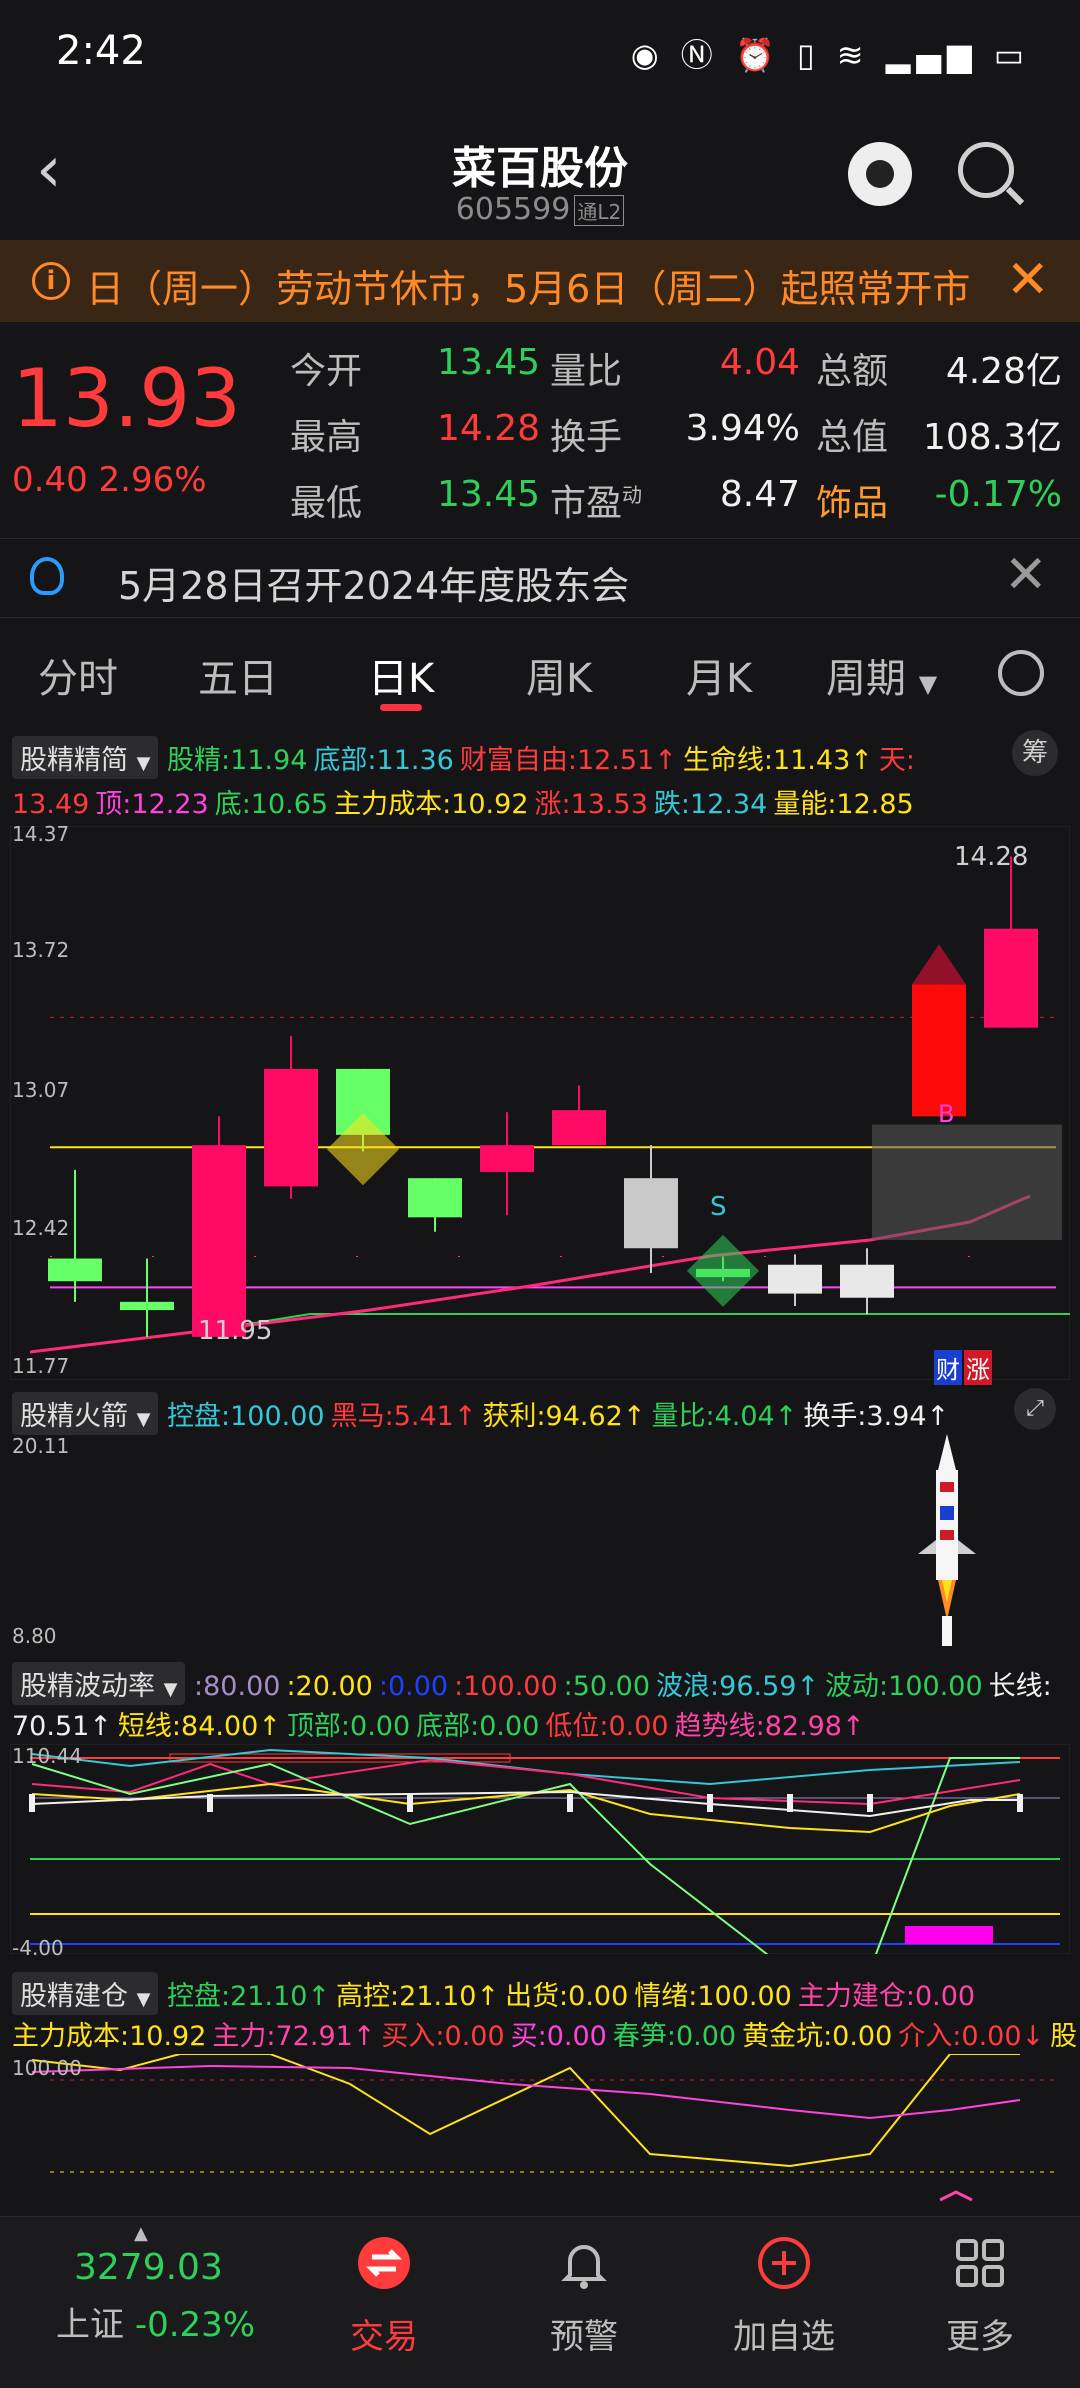 This screenshot has width=1080, height=2388. I want to click on y-tick-label: 8.80, so click(34, 1636).